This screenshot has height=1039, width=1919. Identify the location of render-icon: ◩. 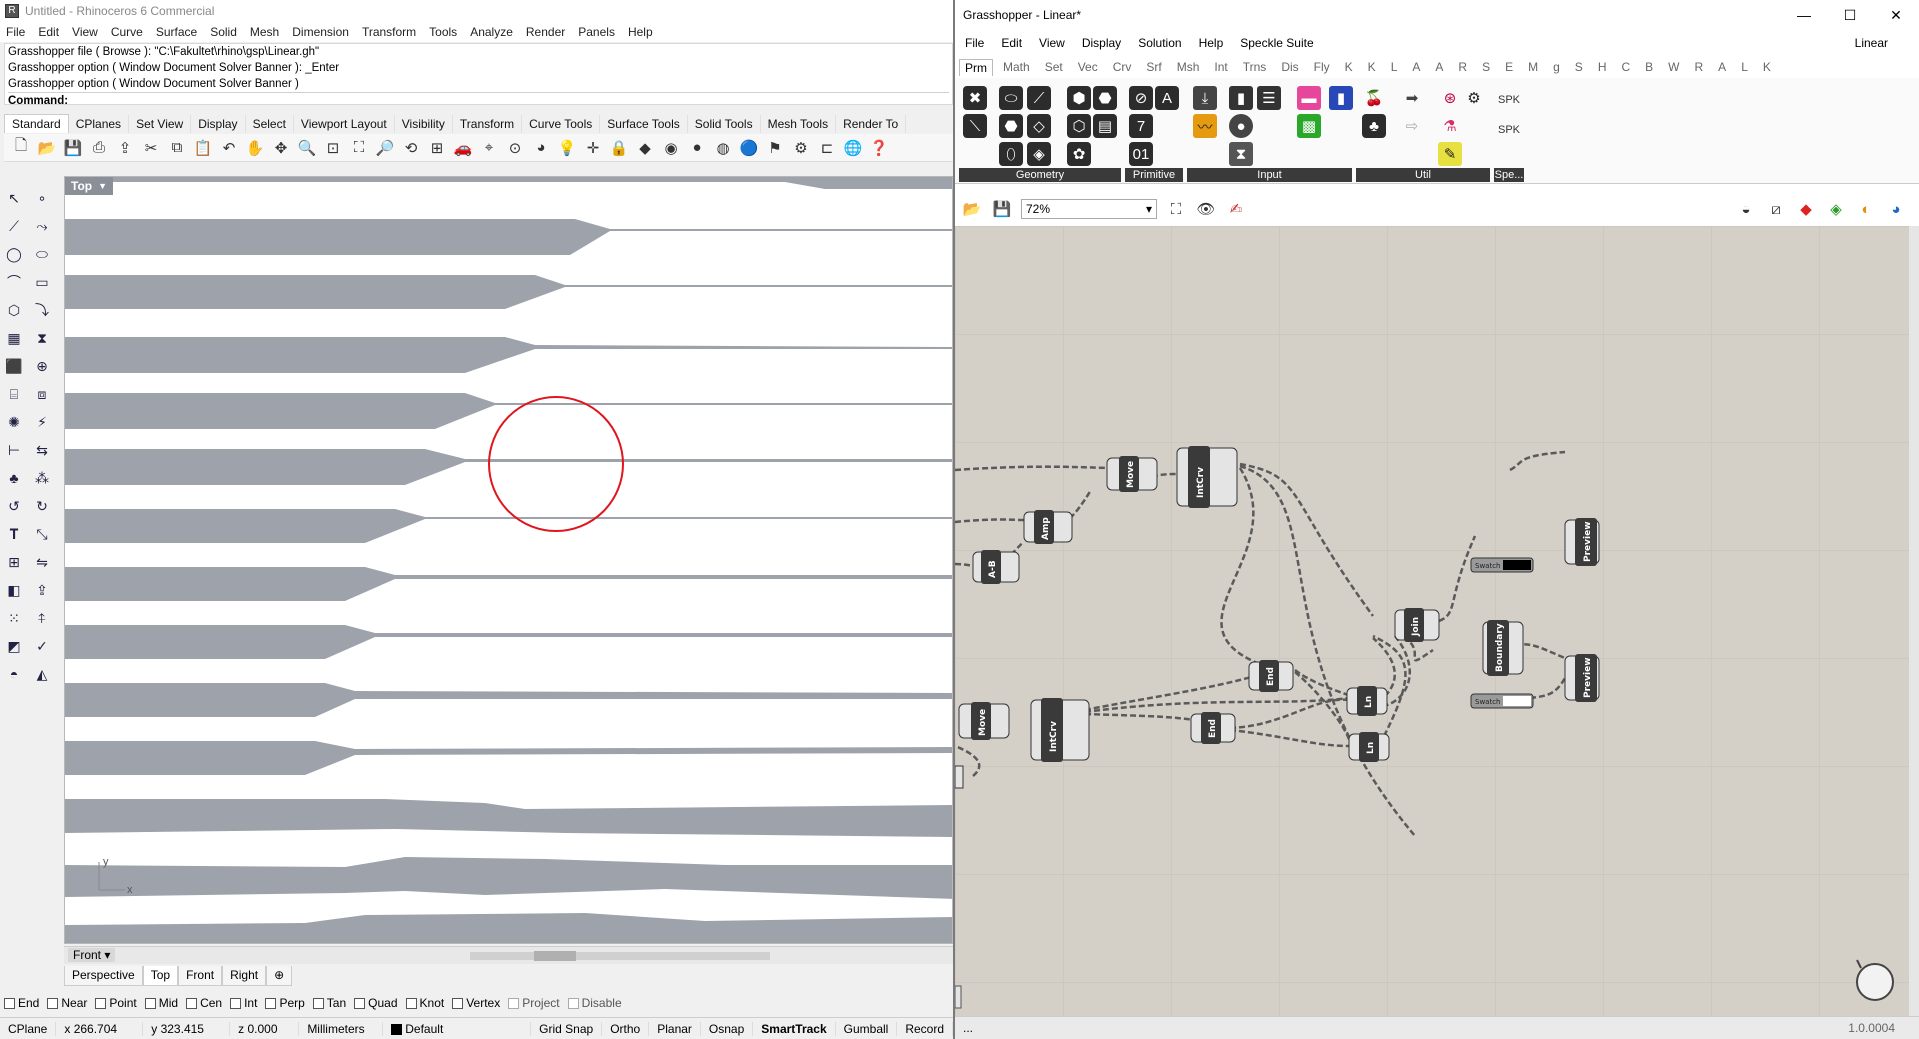
(14, 646).